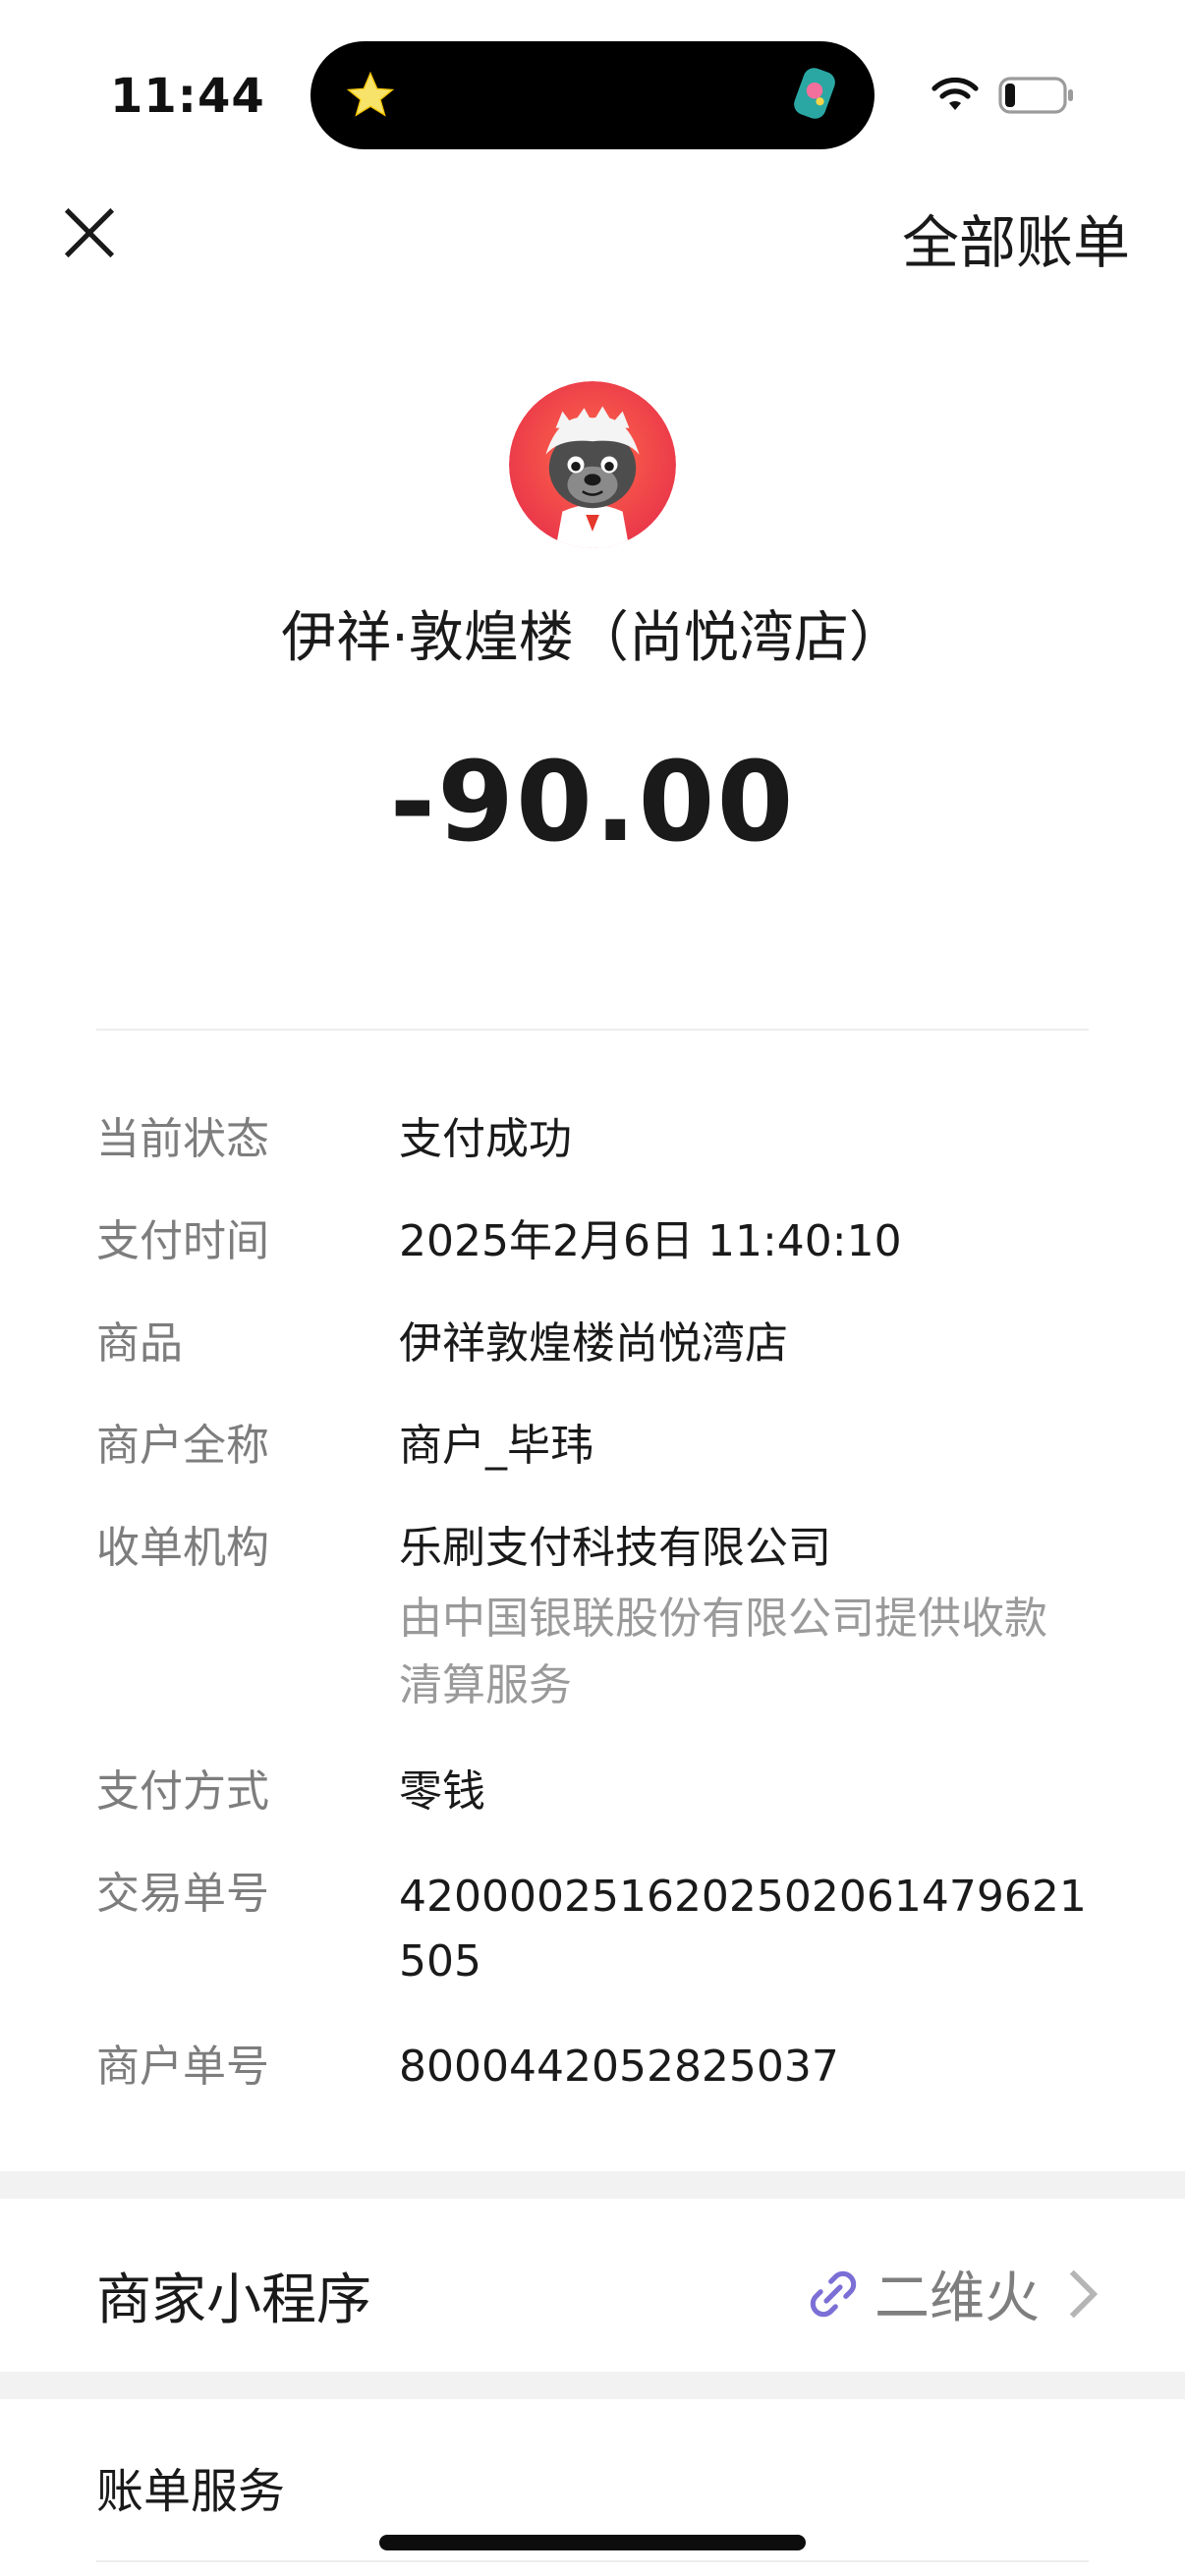 This screenshot has height=2576, width=1185. Describe the element at coordinates (723, 1652) in the screenshot. I see `acquirer-note: 由中国银联股份有限公司提供收款清算服务` at that location.